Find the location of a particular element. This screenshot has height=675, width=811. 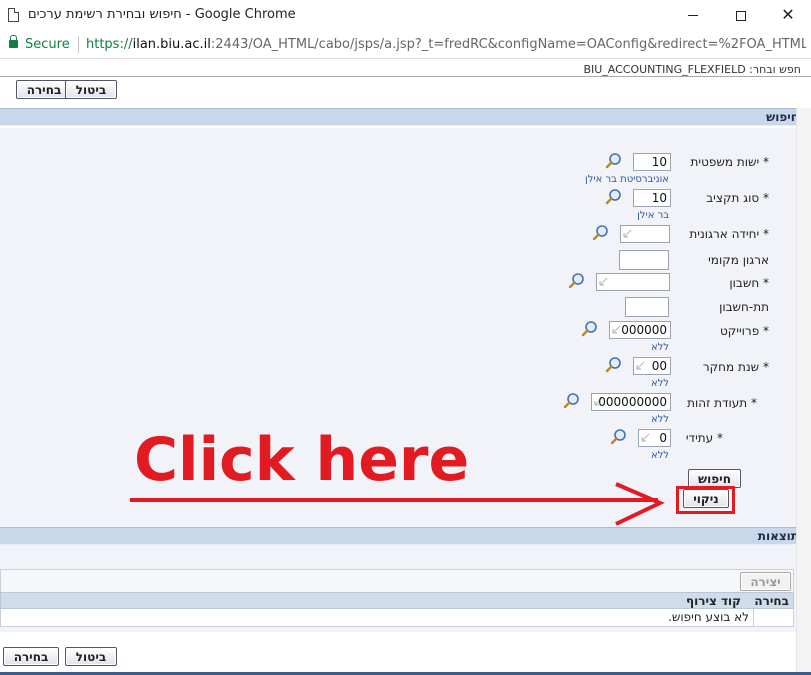

org-unit-input is located at coordinates (645, 234).